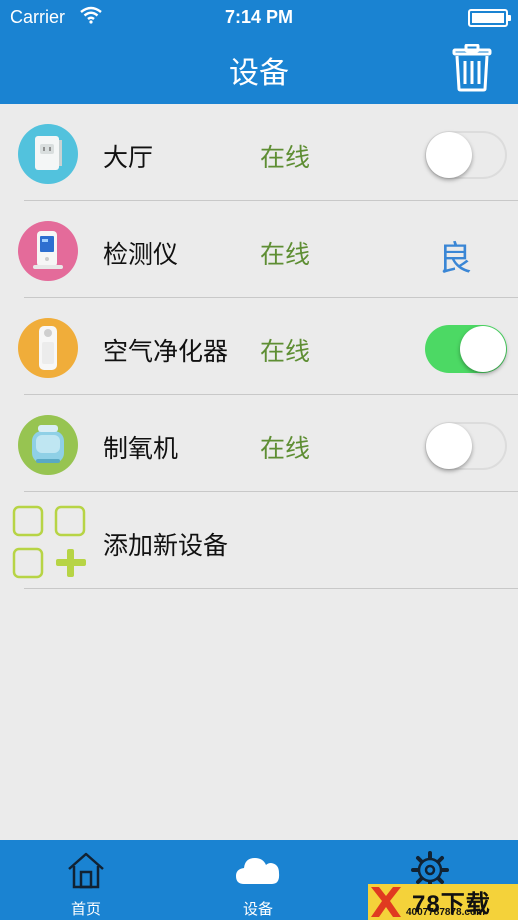  What do you see at coordinates (48, 154) in the screenshot?
I see `socket-icon` at bounding box center [48, 154].